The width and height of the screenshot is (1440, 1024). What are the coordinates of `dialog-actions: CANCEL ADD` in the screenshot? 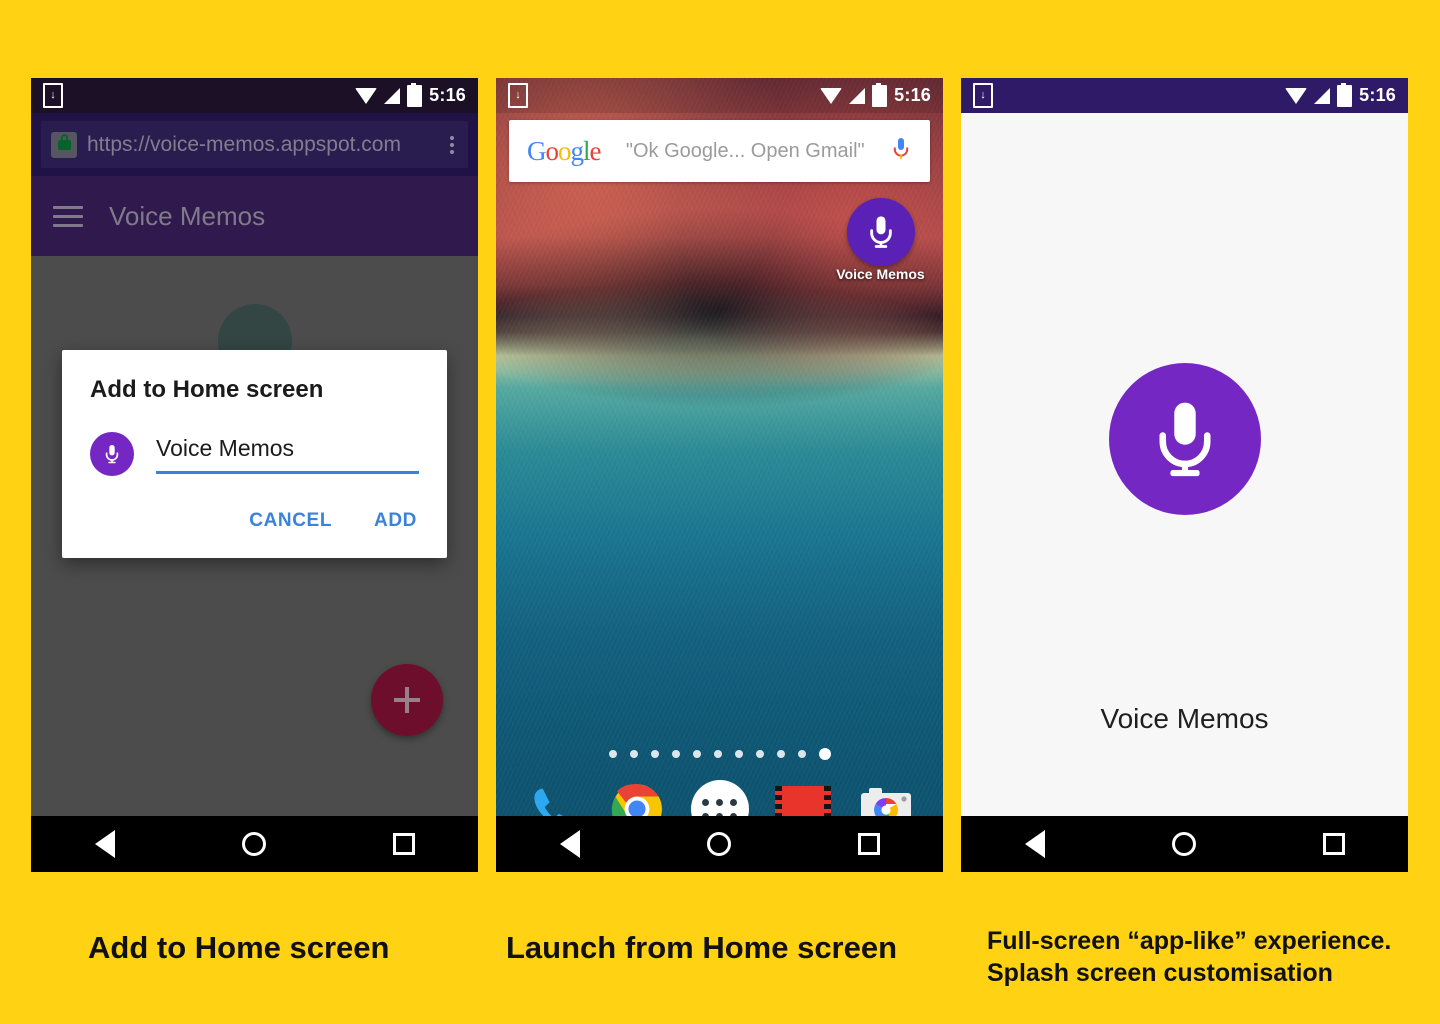 It's located at (254, 526).